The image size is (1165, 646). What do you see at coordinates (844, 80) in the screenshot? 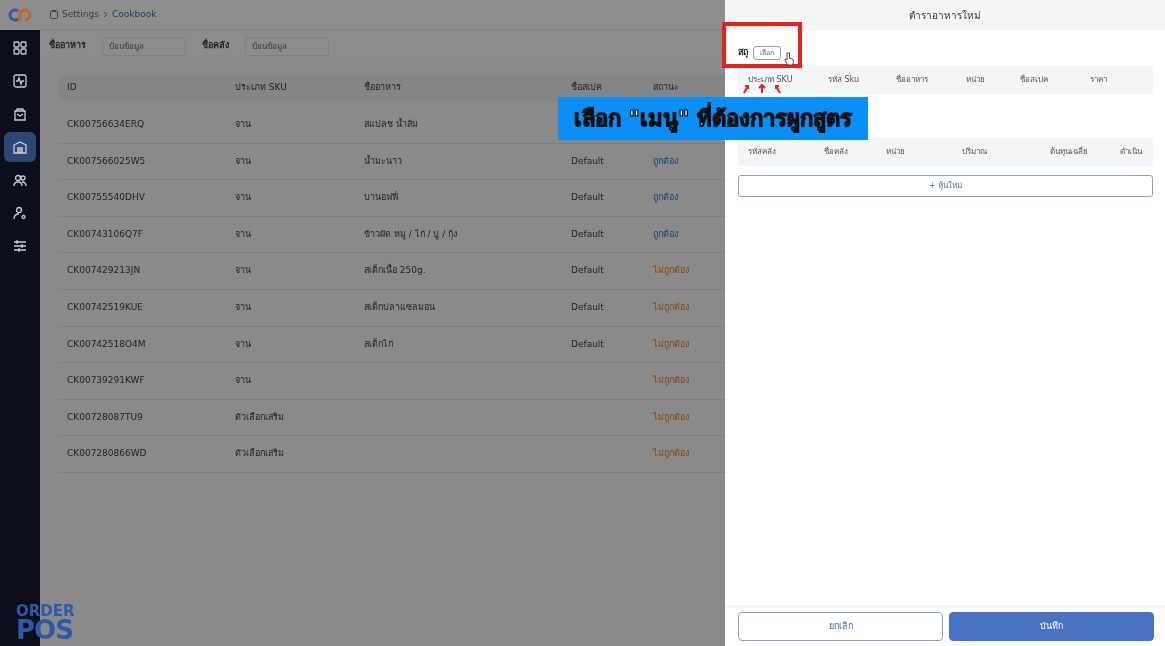
I see `column-header: รหัส Sku` at bounding box center [844, 80].